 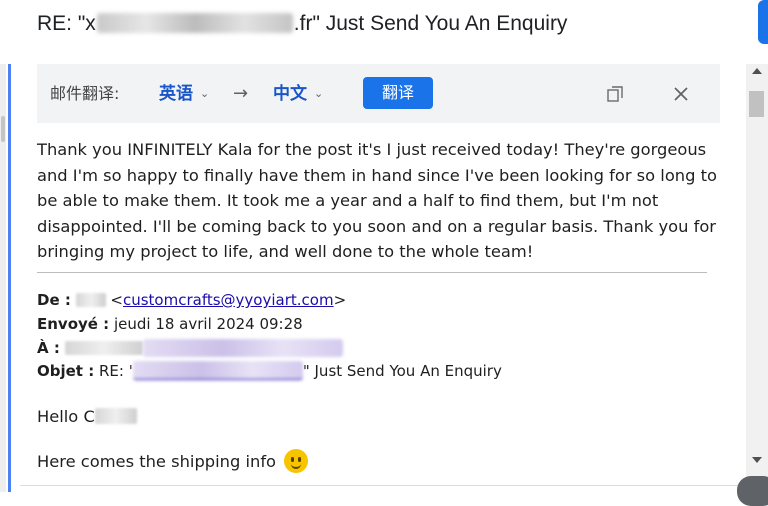 What do you see at coordinates (757, 460) in the screenshot?
I see `scroll-down-arrow-icon` at bounding box center [757, 460].